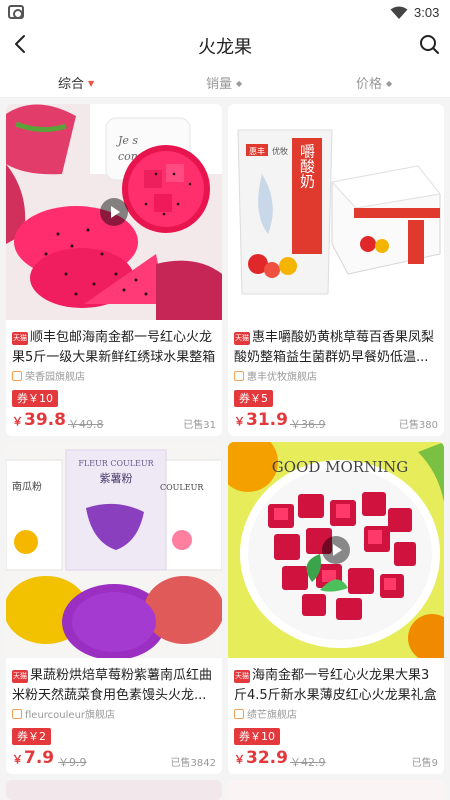 This screenshot has width=450, height=800. What do you see at coordinates (27, 486) in the screenshot?
I see `package-label: 南瓜粉` at bounding box center [27, 486].